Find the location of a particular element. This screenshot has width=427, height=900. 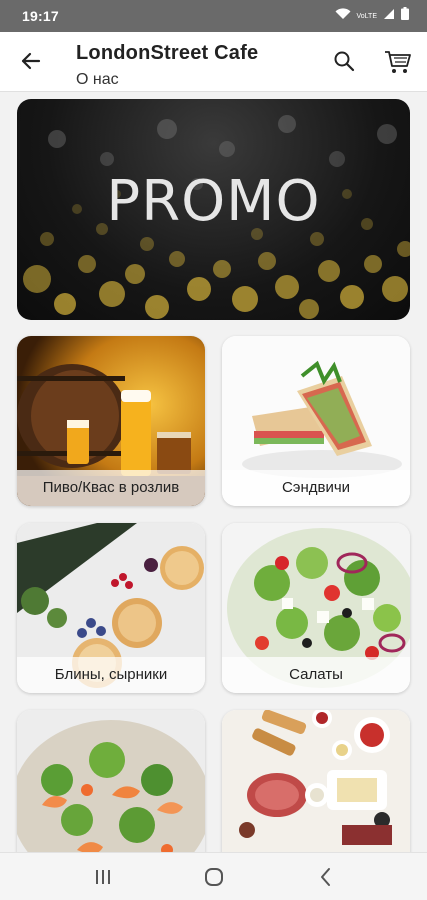

system-nav-bar is located at coordinates (213, 876).